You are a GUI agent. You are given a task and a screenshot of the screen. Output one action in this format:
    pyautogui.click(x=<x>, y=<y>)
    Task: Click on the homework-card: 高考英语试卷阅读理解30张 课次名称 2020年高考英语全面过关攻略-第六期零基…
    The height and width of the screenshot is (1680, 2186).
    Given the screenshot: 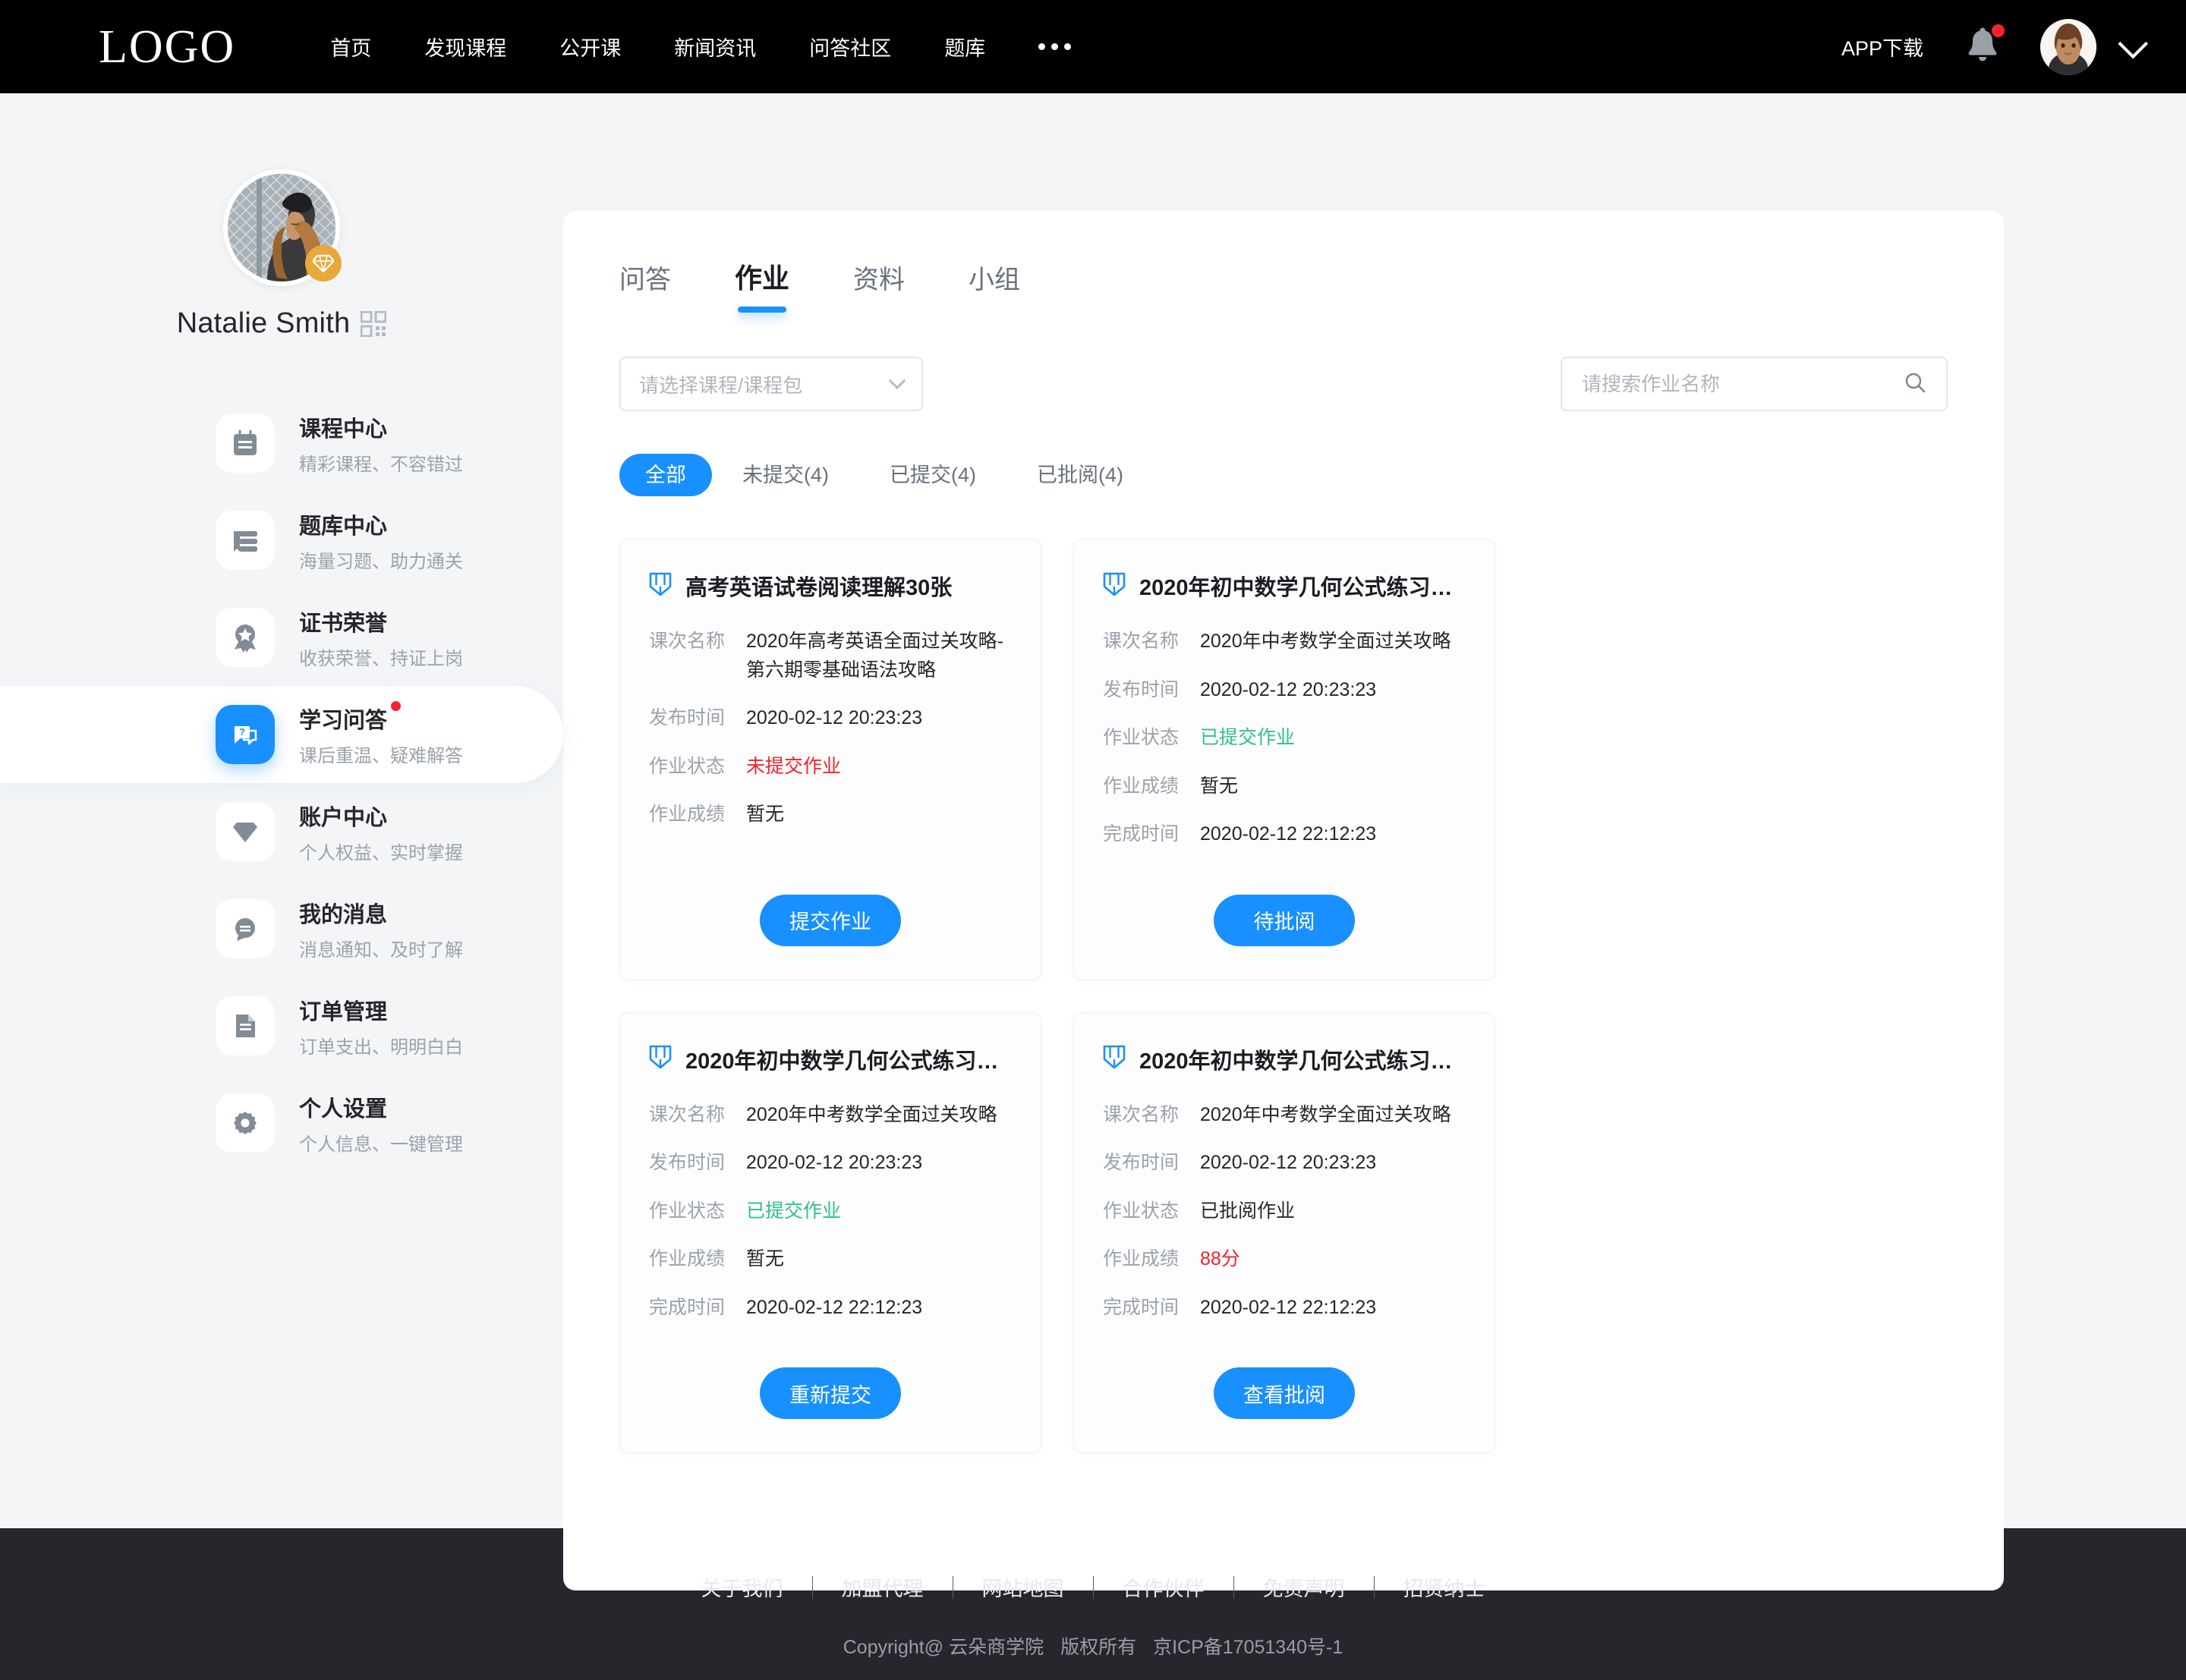 What is the action you would take?
    pyautogui.click(x=830, y=759)
    